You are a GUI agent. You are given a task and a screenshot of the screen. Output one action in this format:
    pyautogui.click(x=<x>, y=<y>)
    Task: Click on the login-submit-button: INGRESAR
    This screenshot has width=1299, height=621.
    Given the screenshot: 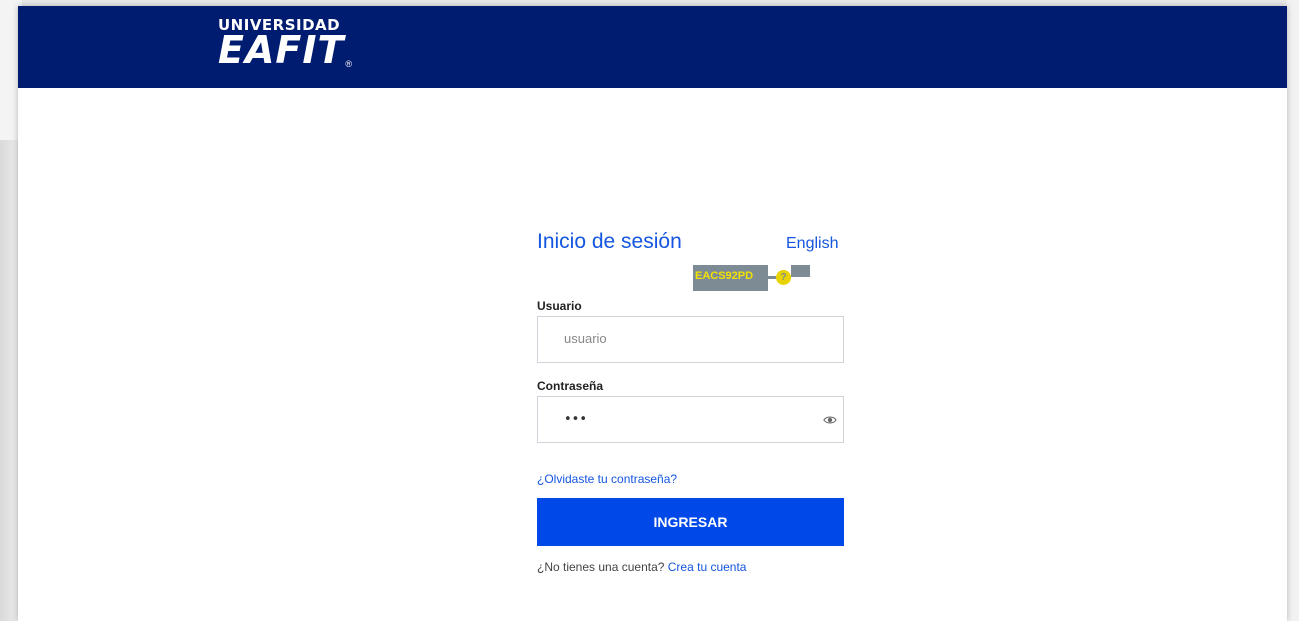 What is the action you would take?
    pyautogui.click(x=690, y=522)
    